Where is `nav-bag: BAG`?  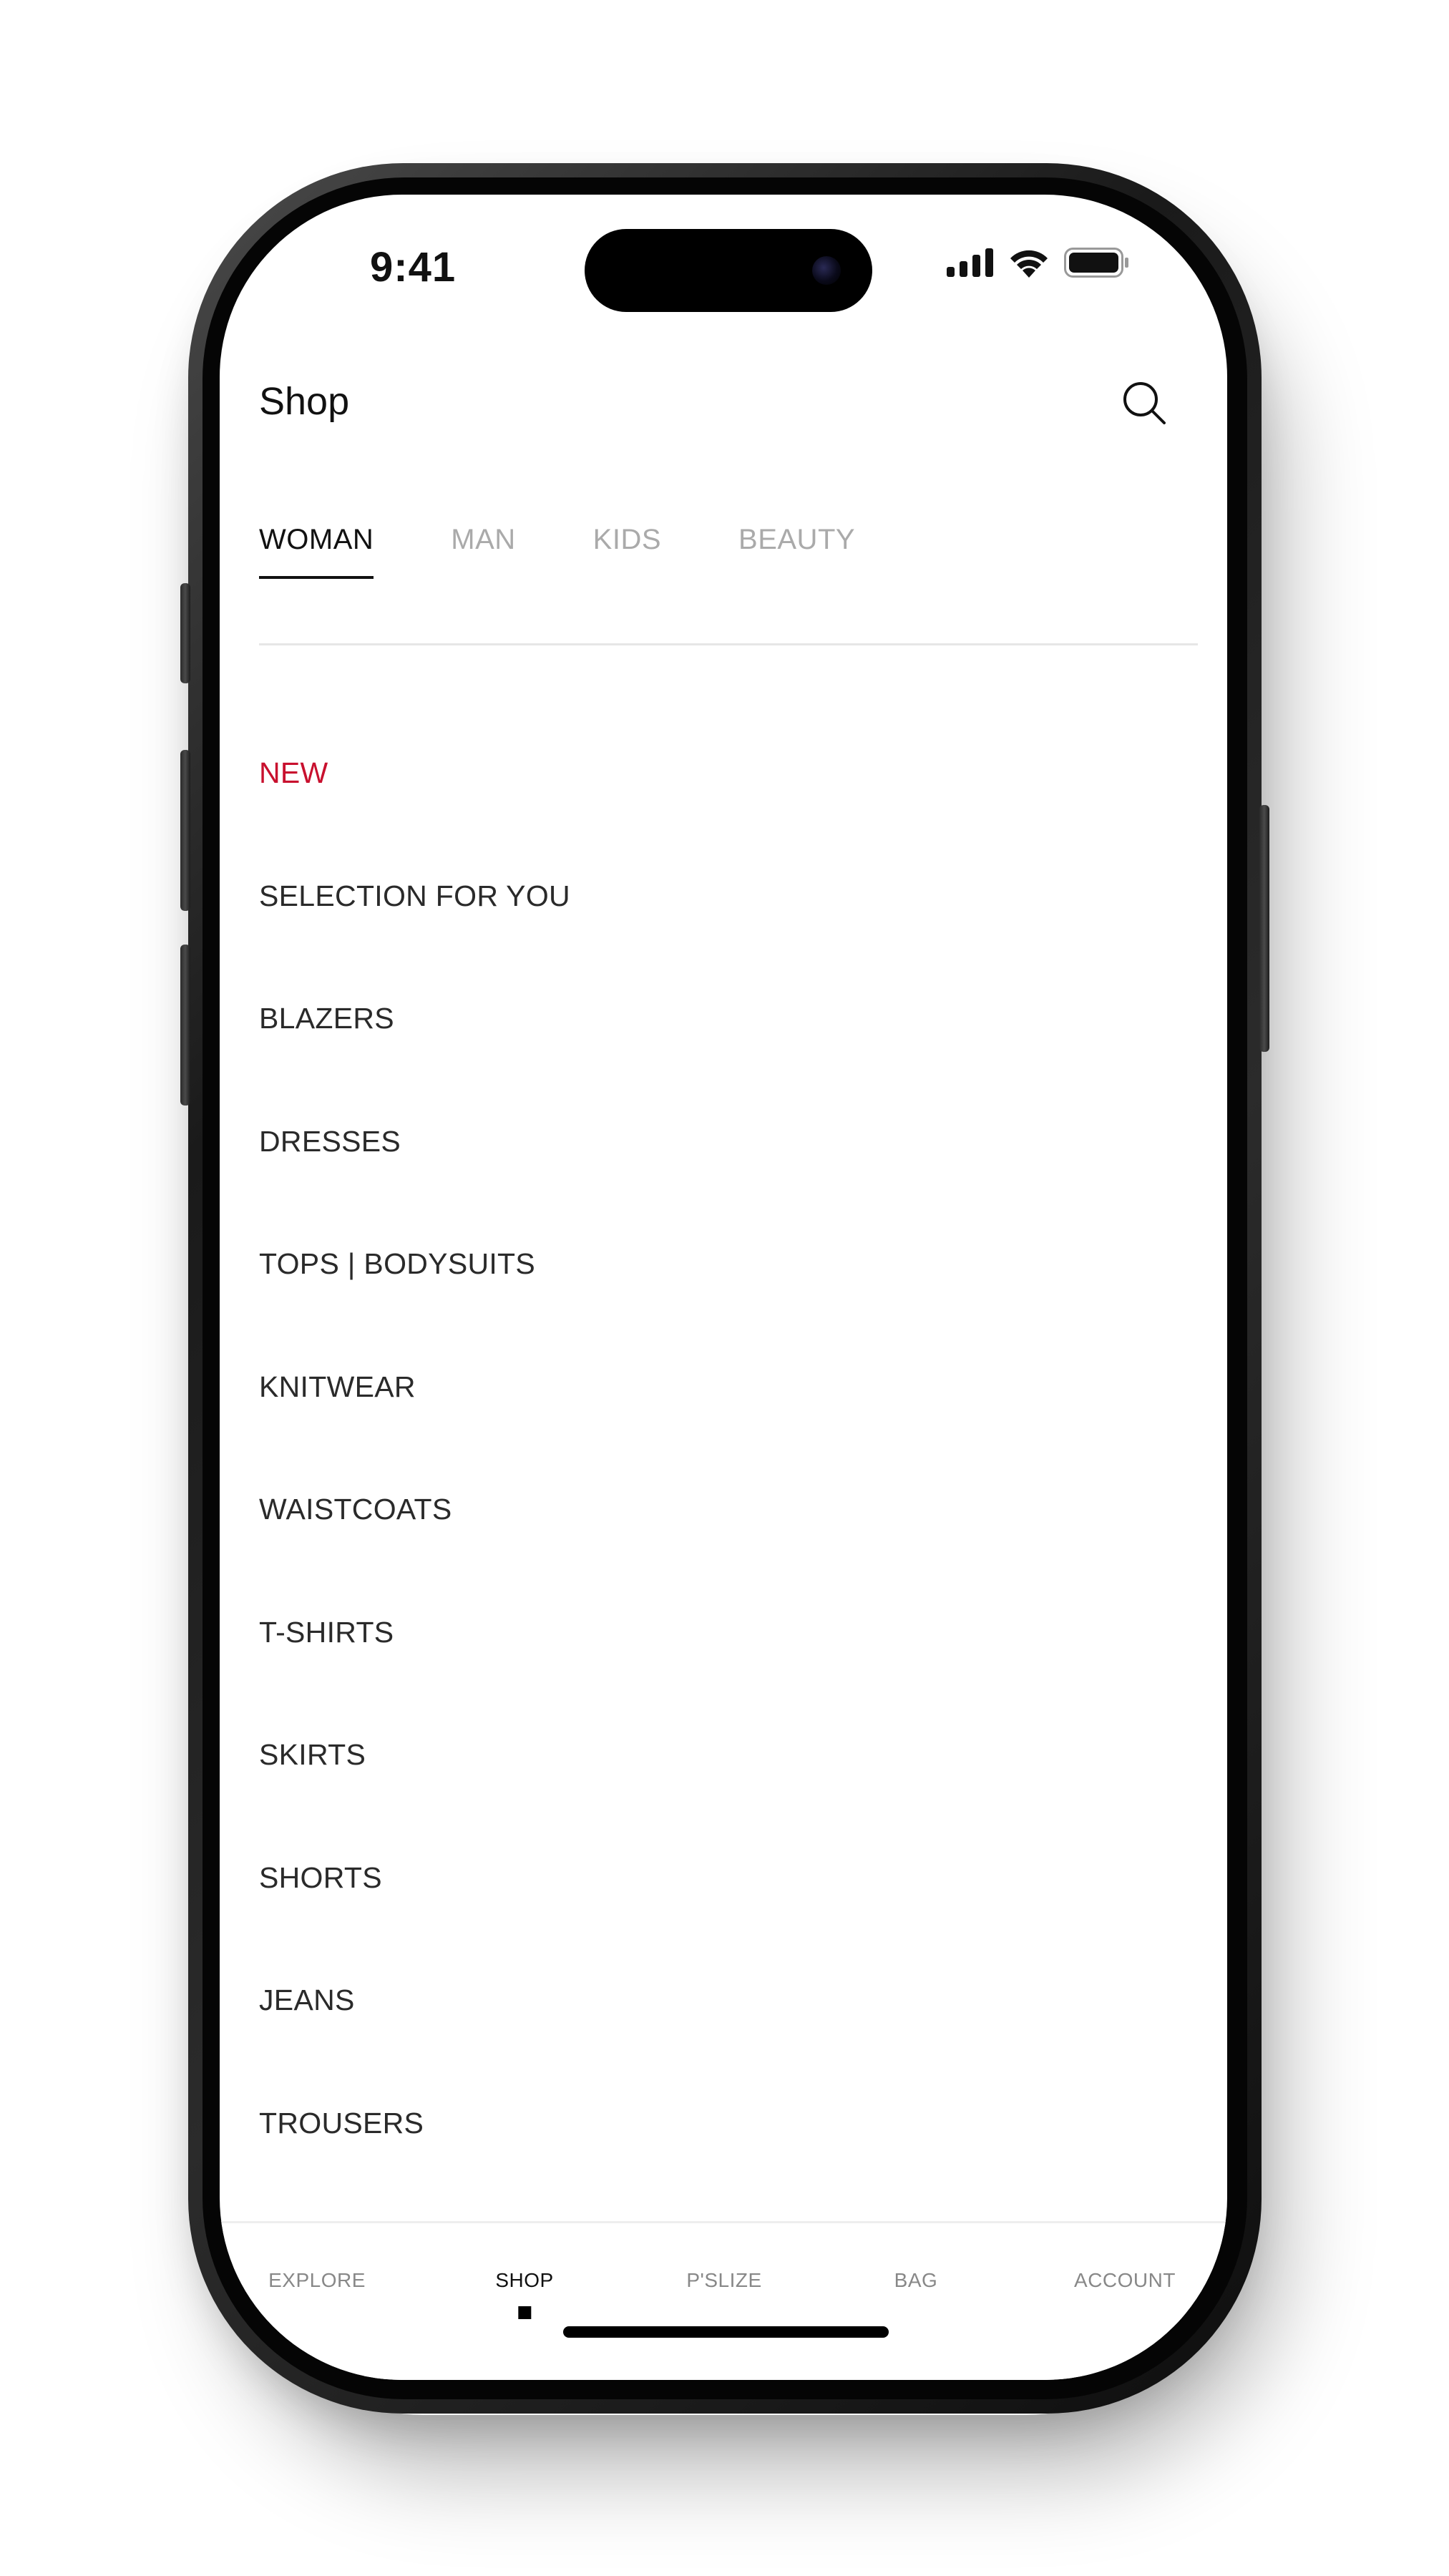
nav-bag: BAG is located at coordinates (916, 2280).